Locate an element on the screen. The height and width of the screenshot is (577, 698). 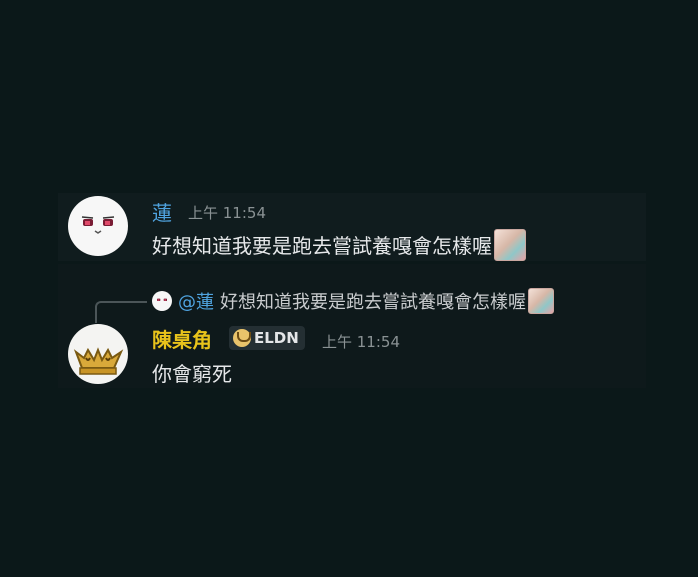
author-name: 蓮 is located at coordinates (162, 211).